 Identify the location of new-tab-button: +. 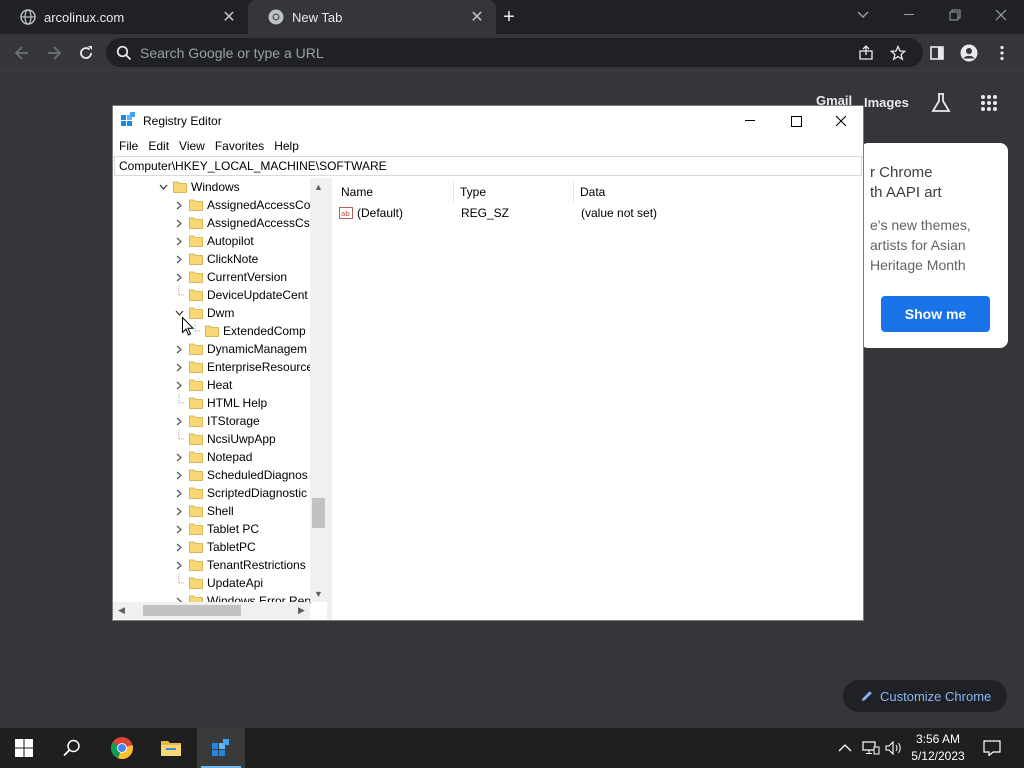
(509, 17).